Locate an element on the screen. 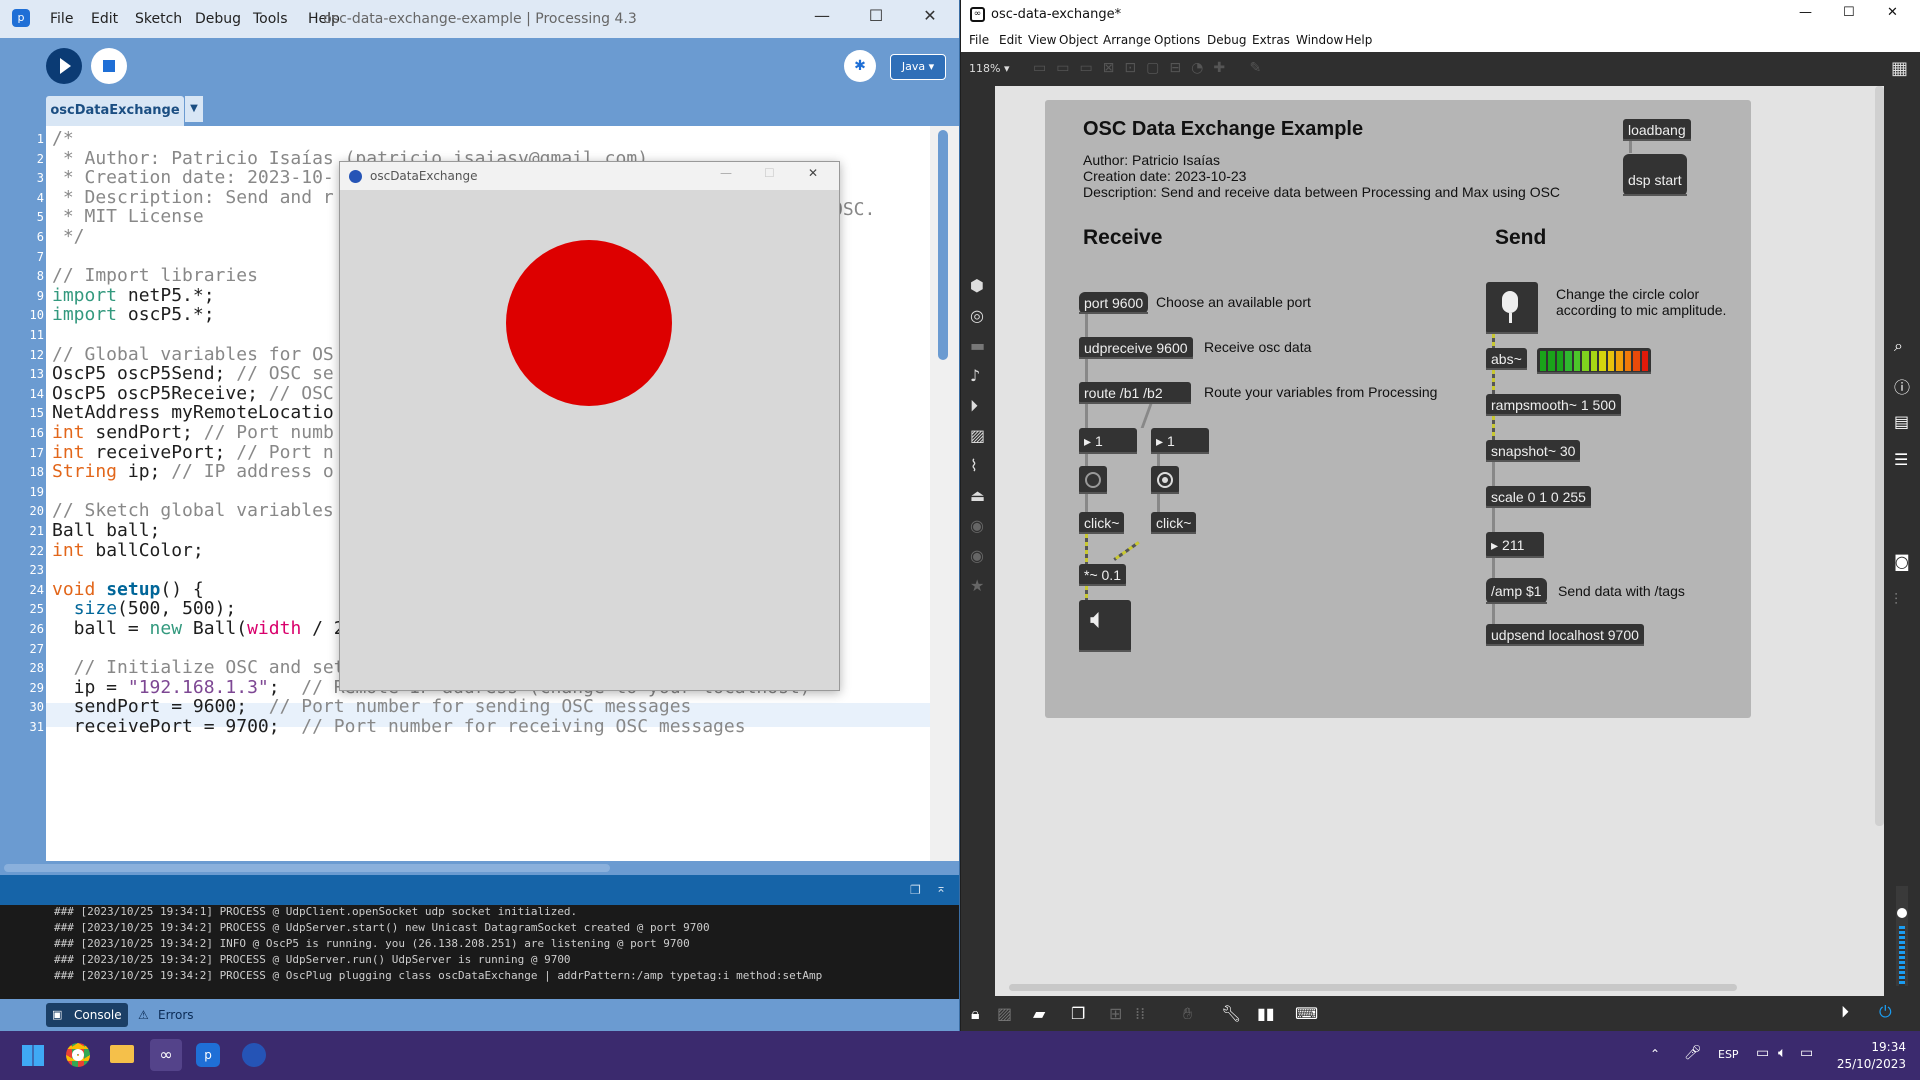  number-box-2: ▸ 1 is located at coordinates (1180, 441).